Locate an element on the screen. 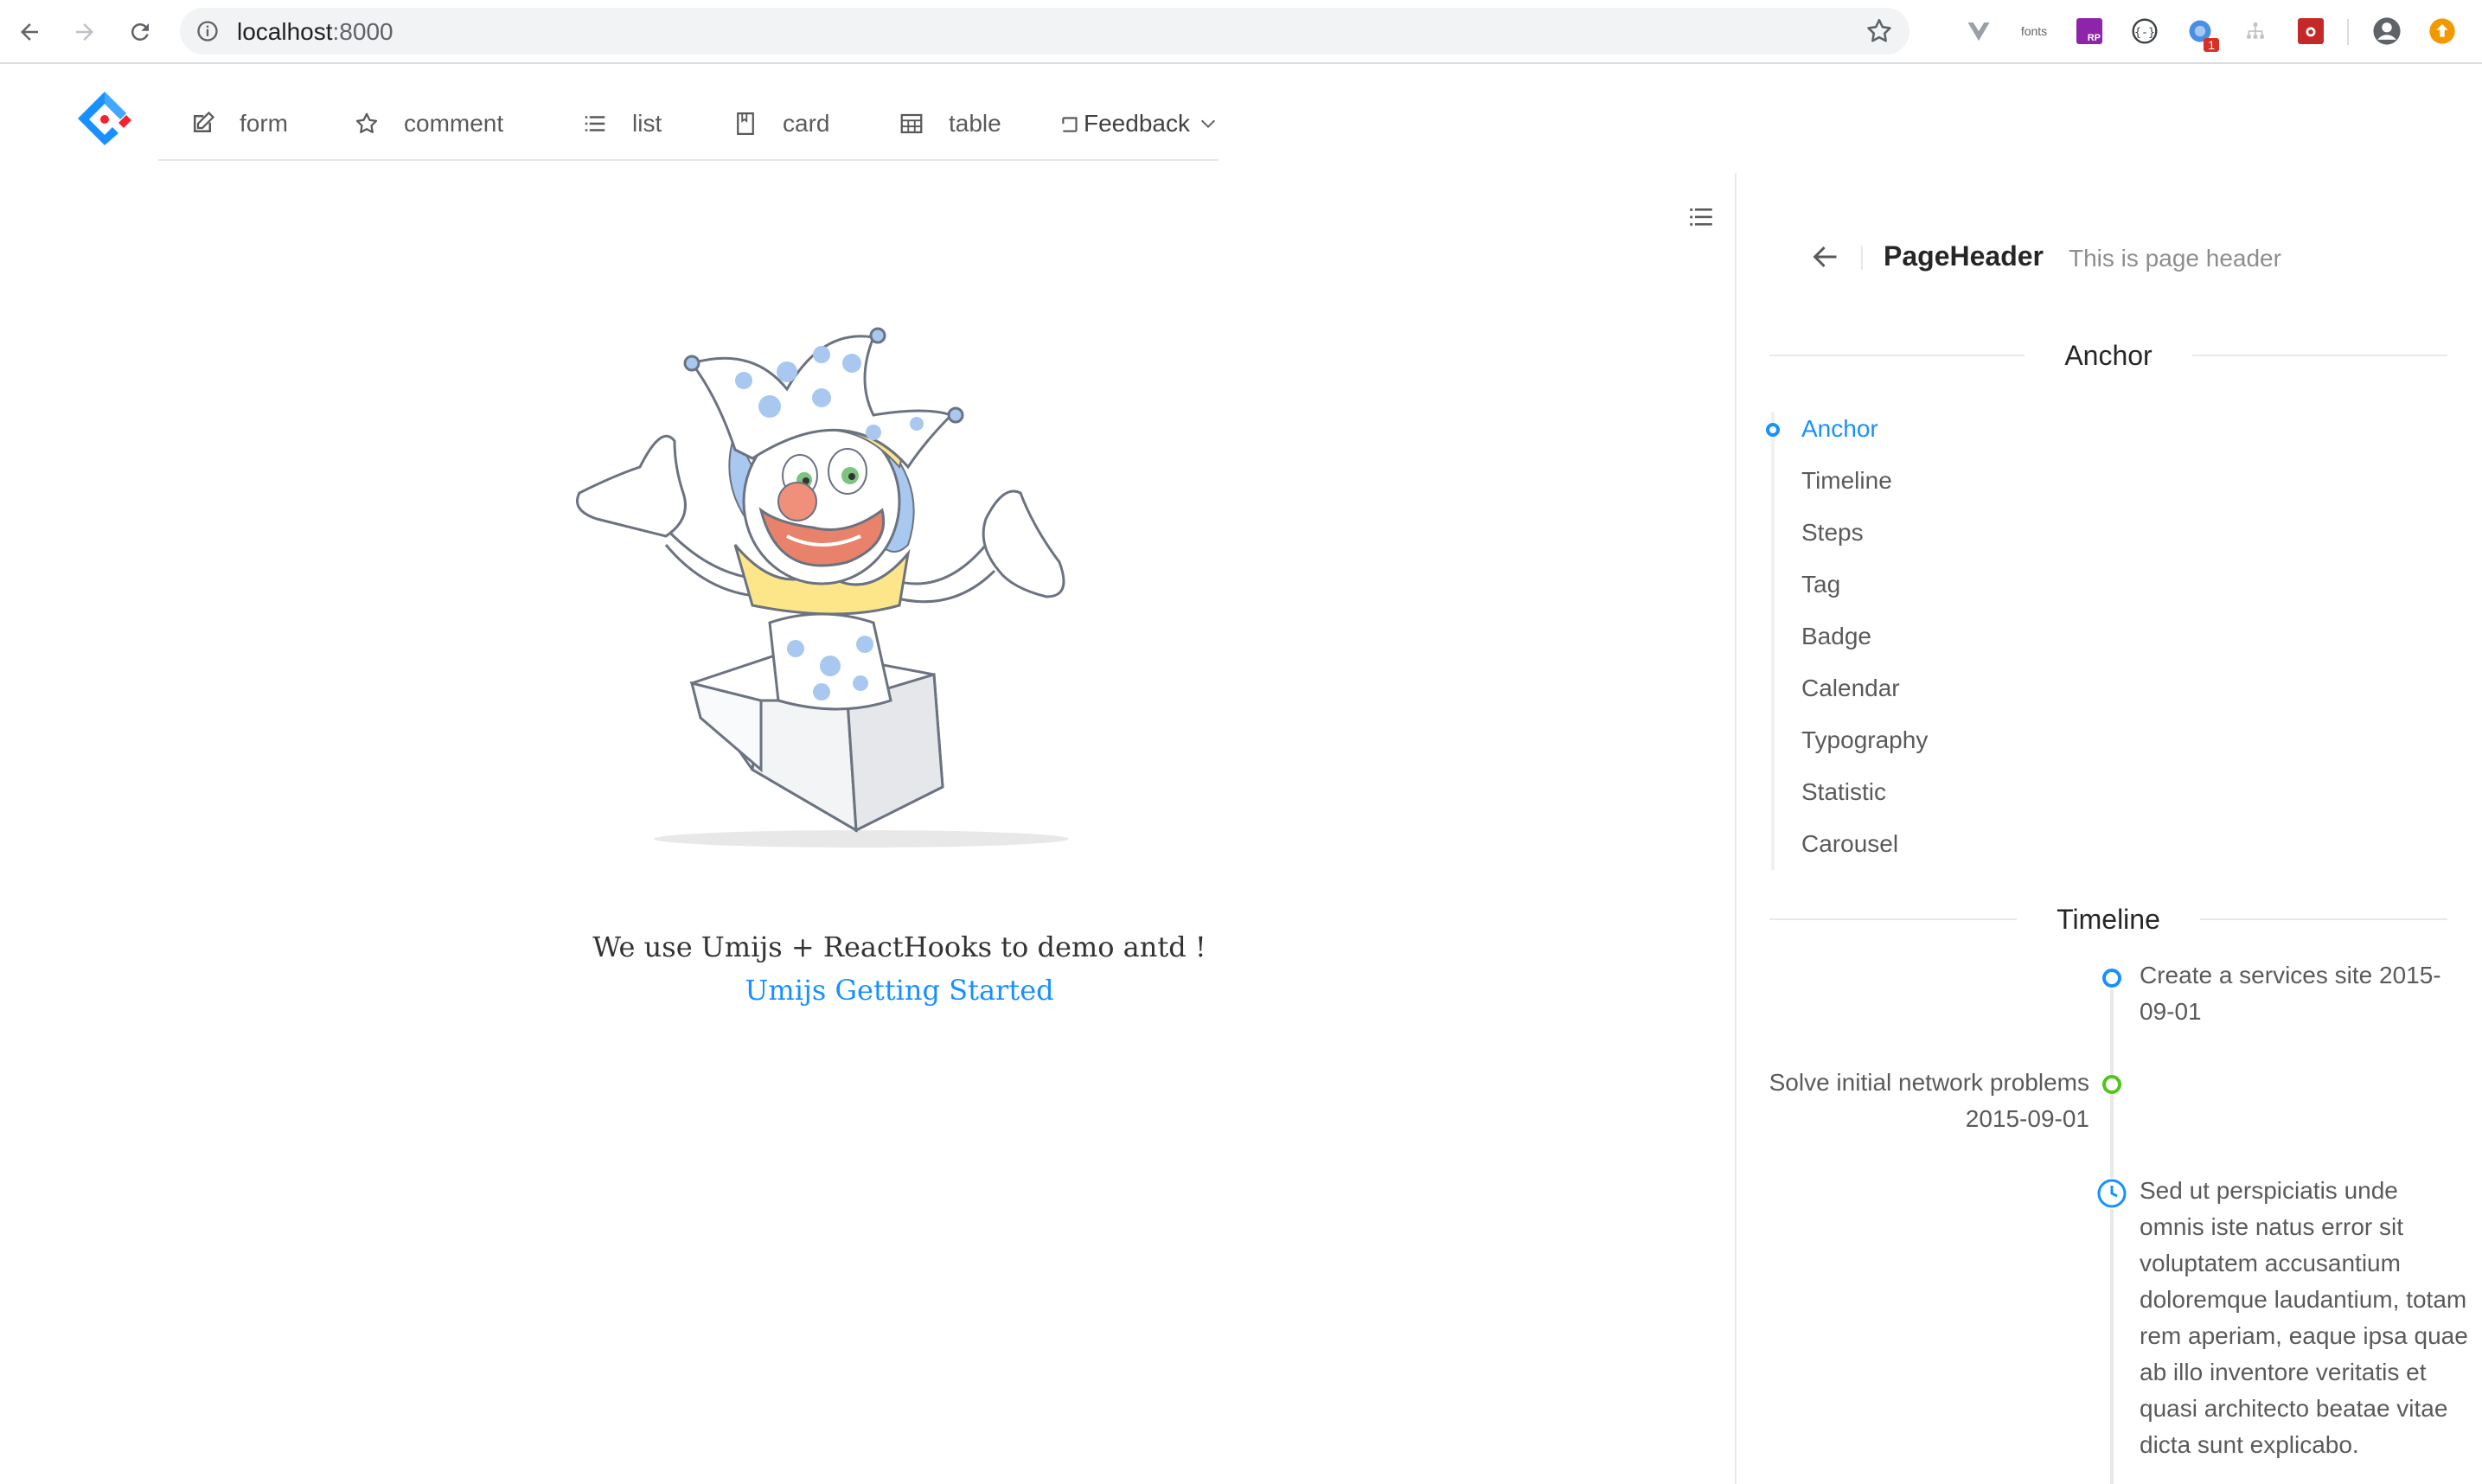 This screenshot has width=2482, height=1484. feedback-label: Feedback is located at coordinates (1137, 124).